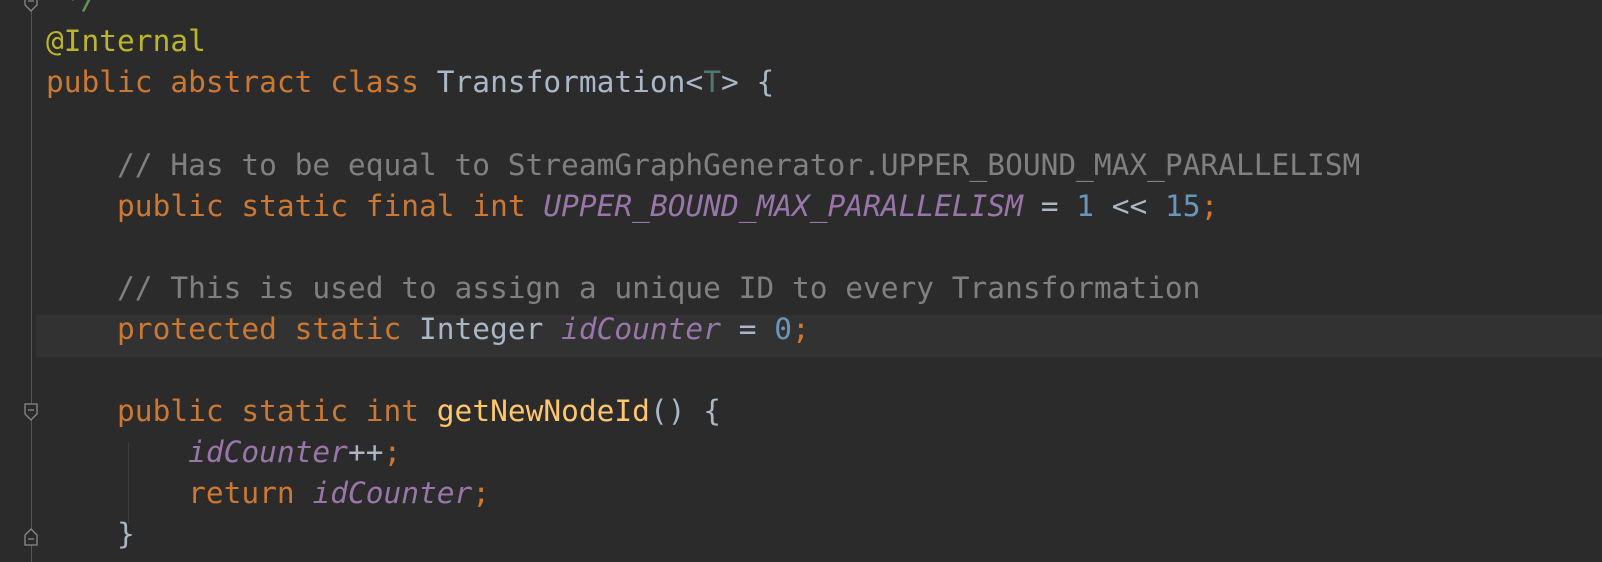 Image resolution: width=1602 pixels, height=562 pixels. Describe the element at coordinates (783, 329) in the screenshot. I see `number-token: 0` at that location.